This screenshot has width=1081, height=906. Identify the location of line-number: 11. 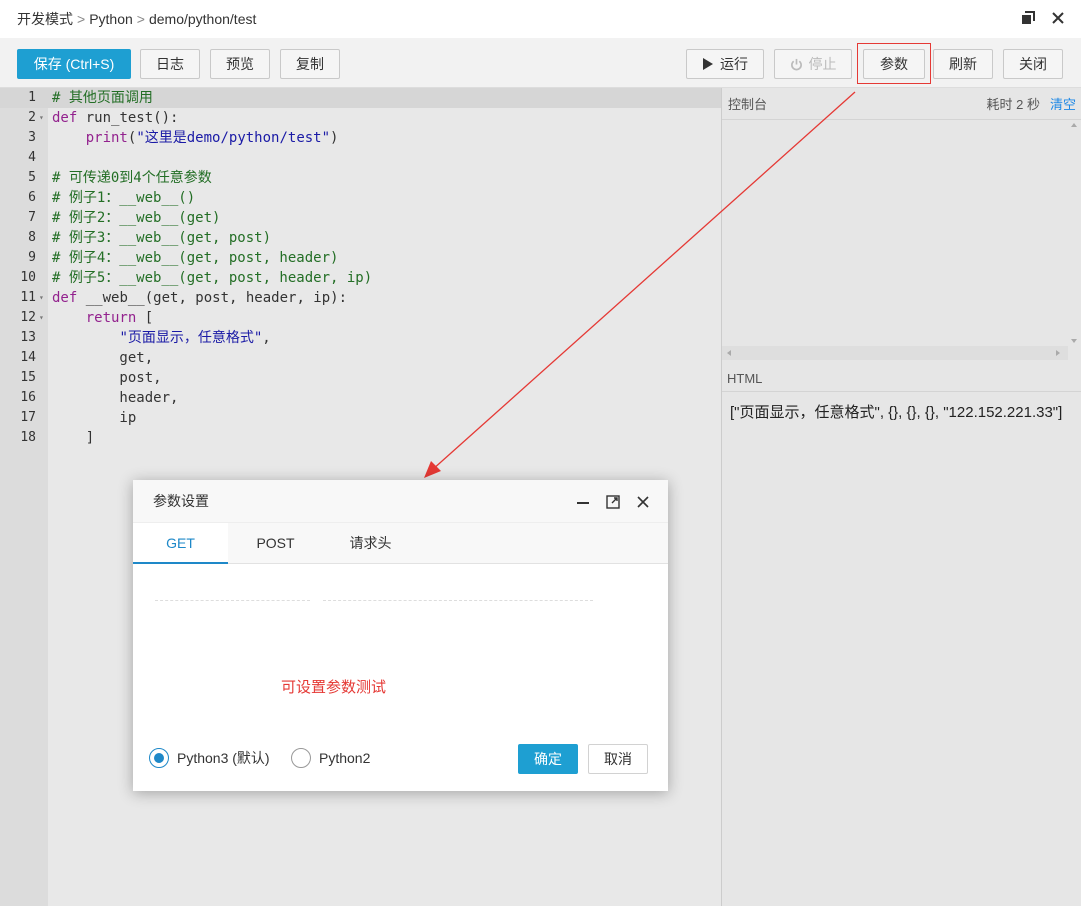
(28, 297).